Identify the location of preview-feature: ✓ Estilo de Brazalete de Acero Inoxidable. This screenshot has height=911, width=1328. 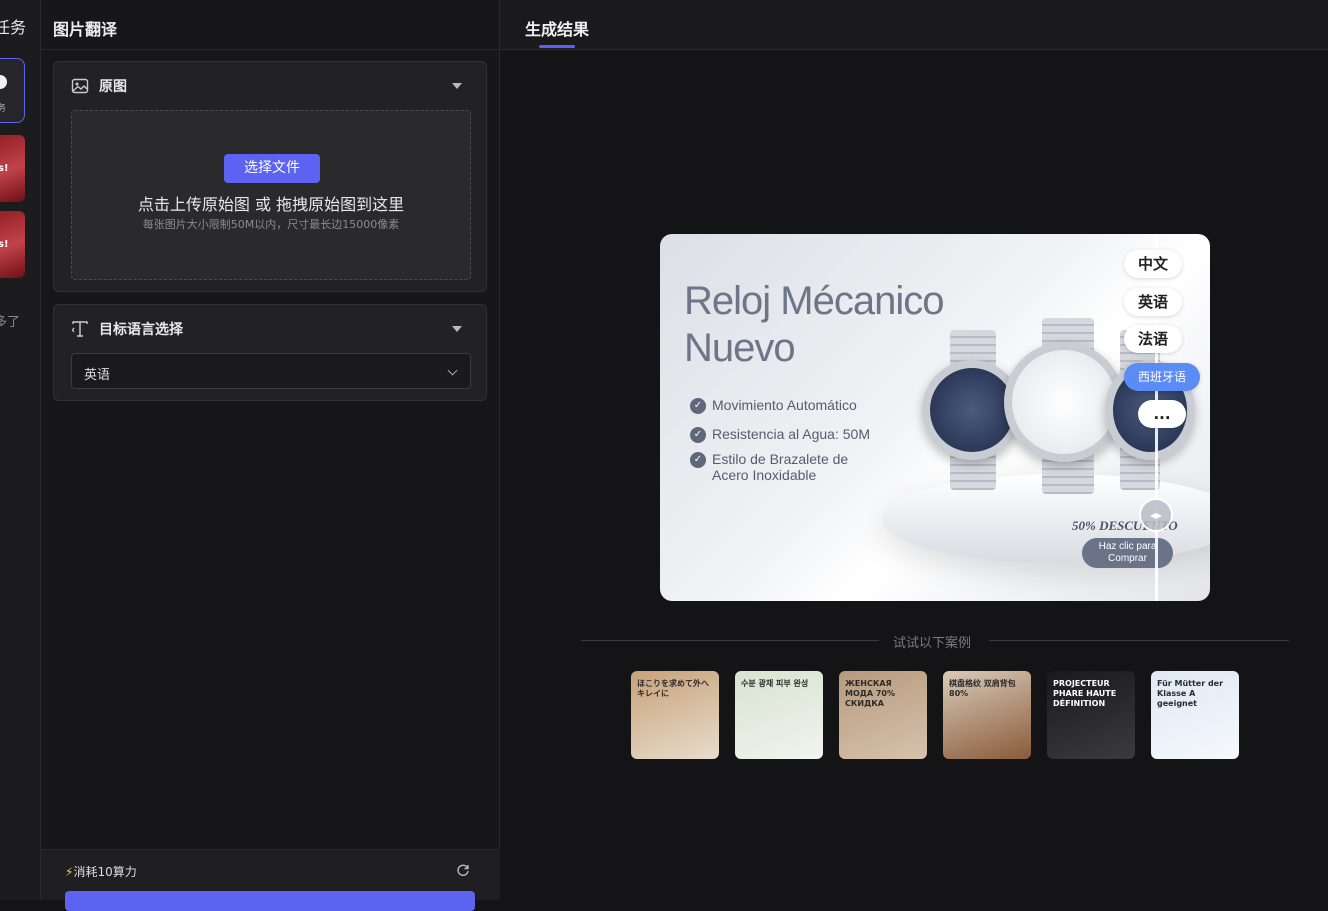
(770, 467).